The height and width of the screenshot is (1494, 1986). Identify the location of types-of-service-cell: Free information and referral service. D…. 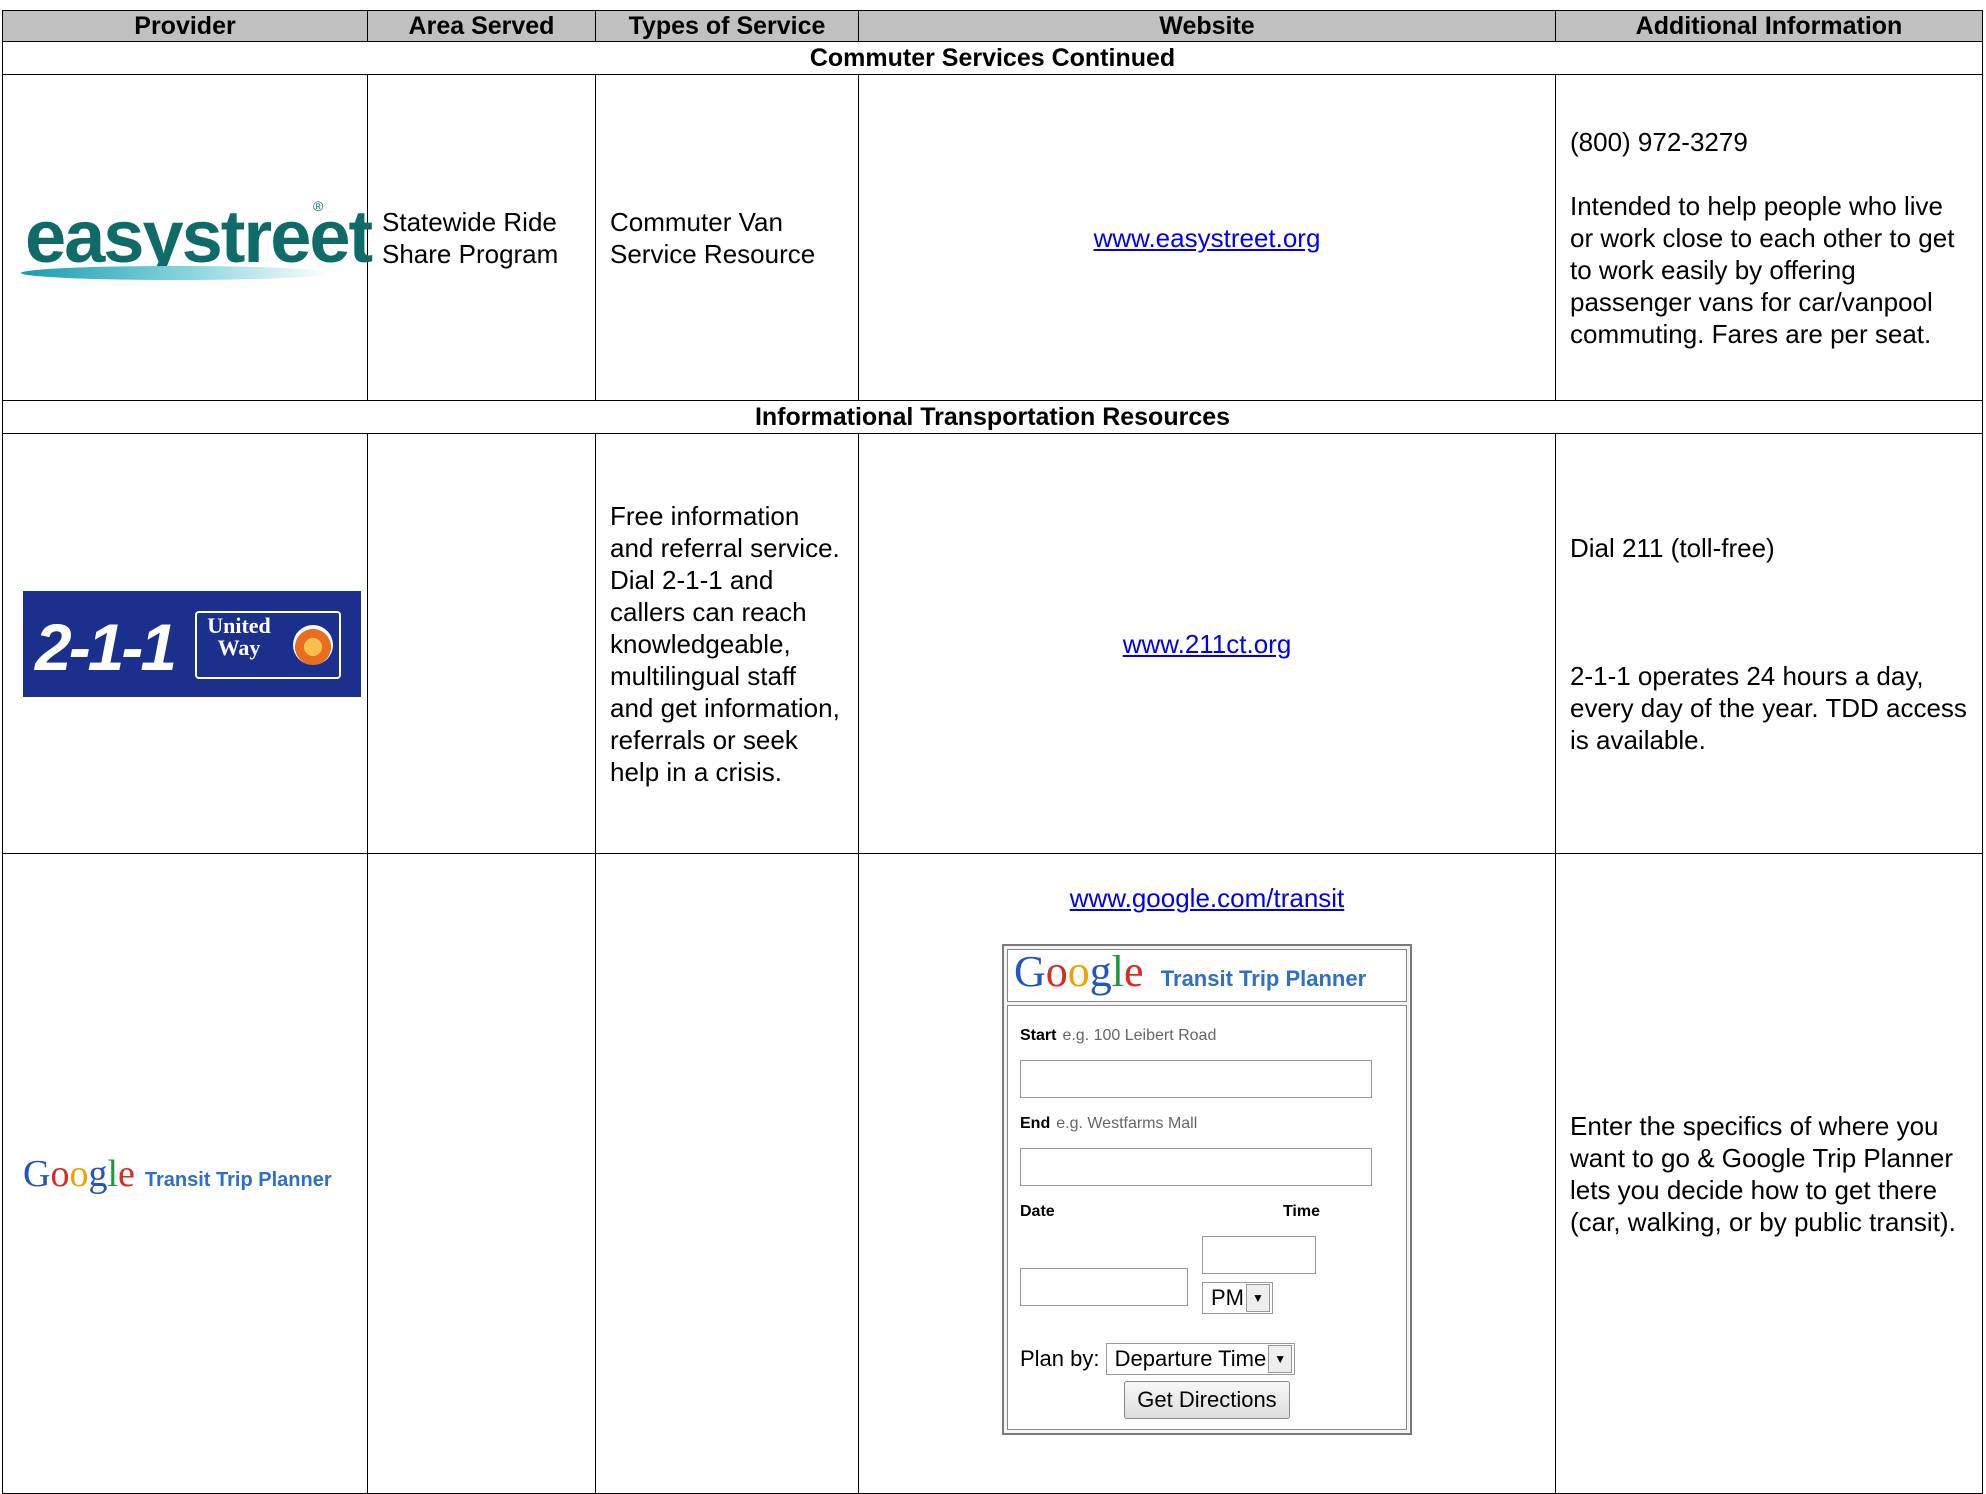
(727, 643).